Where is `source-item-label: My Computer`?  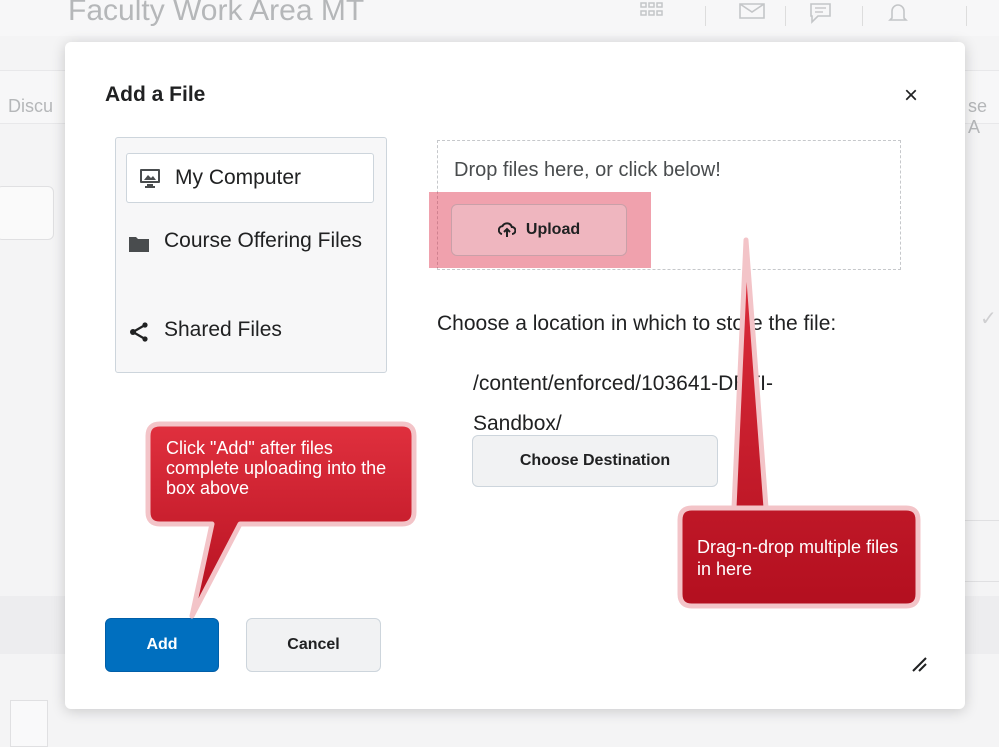 source-item-label: My Computer is located at coordinates (238, 177).